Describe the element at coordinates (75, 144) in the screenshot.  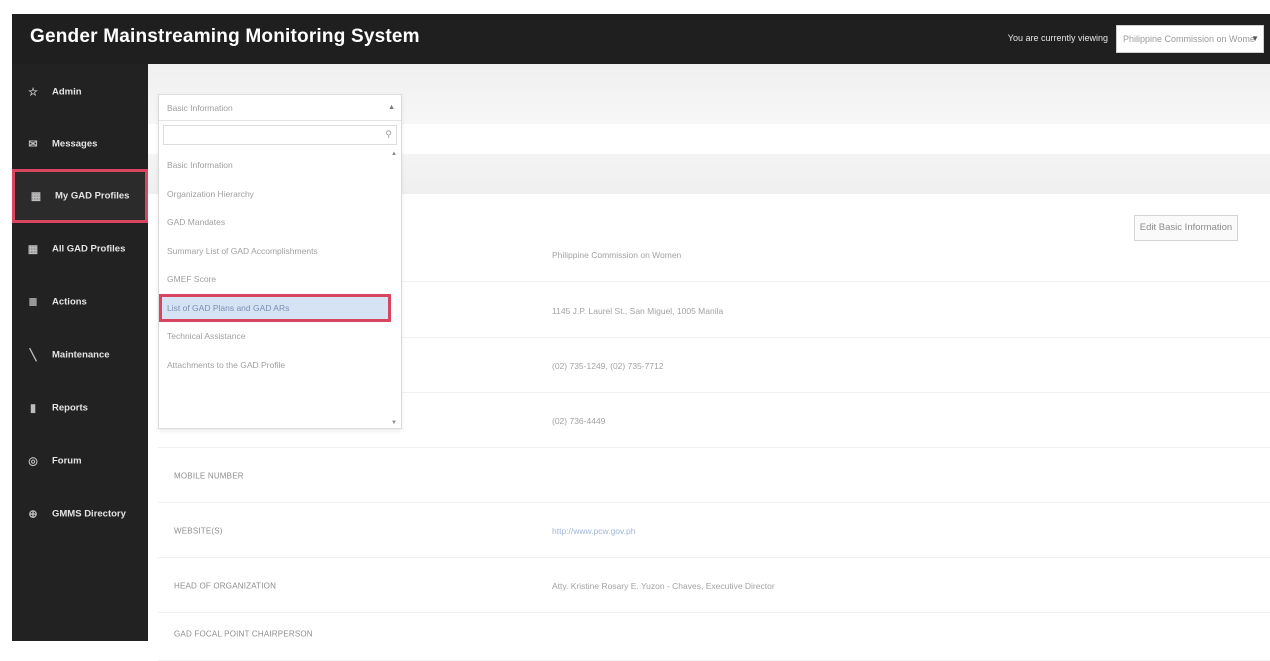
I see `sidebar-item-label: Messages` at that location.